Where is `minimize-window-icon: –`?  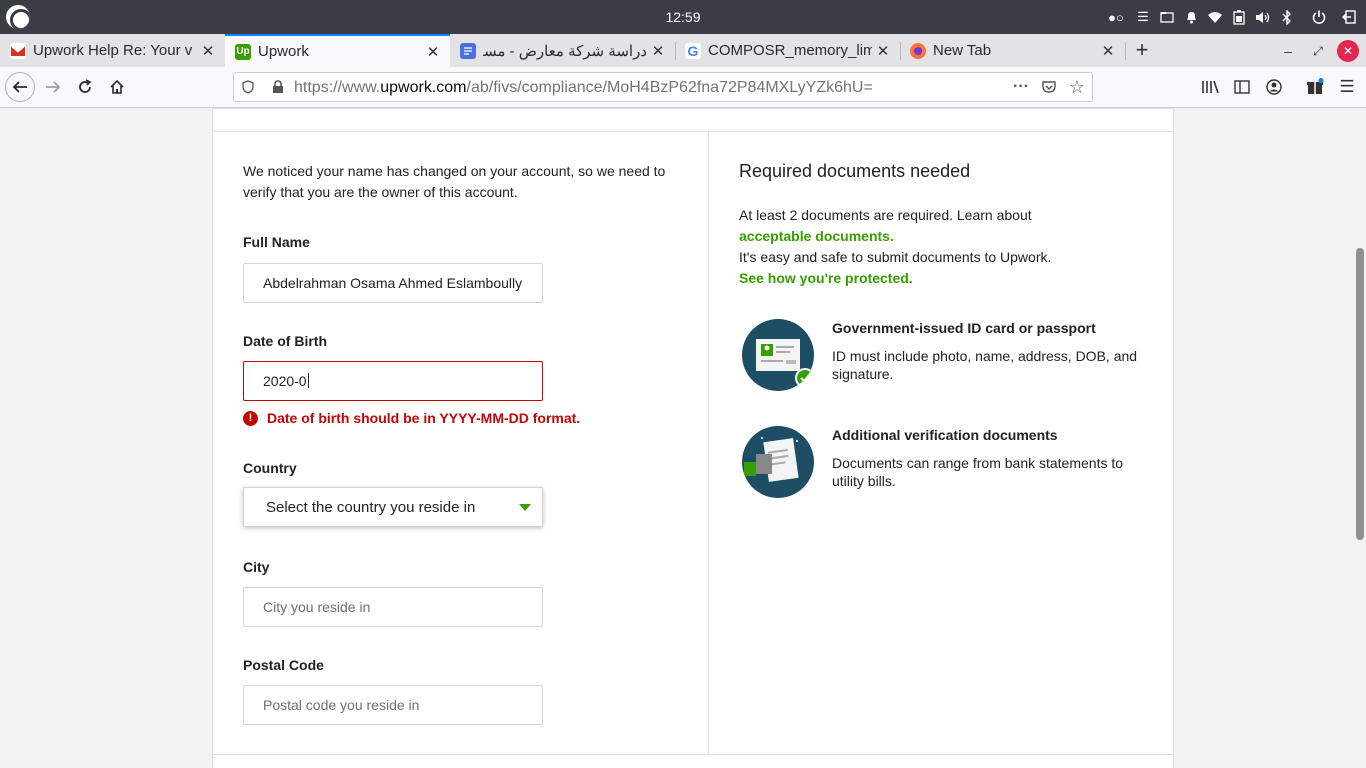 minimize-window-icon: – is located at coordinates (1288, 51).